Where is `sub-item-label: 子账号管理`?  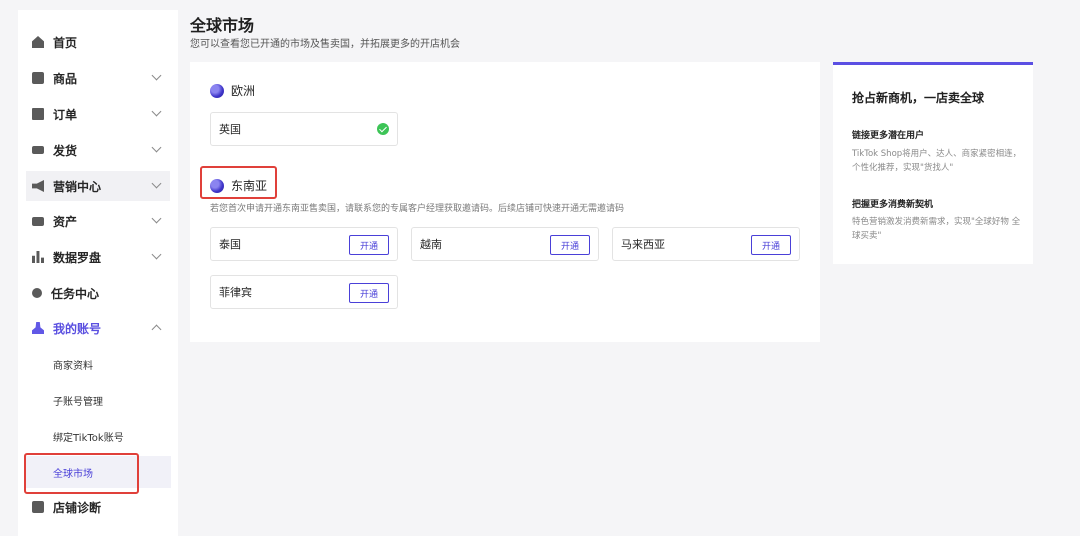
sub-item-label: 子账号管理 is located at coordinates (78, 402).